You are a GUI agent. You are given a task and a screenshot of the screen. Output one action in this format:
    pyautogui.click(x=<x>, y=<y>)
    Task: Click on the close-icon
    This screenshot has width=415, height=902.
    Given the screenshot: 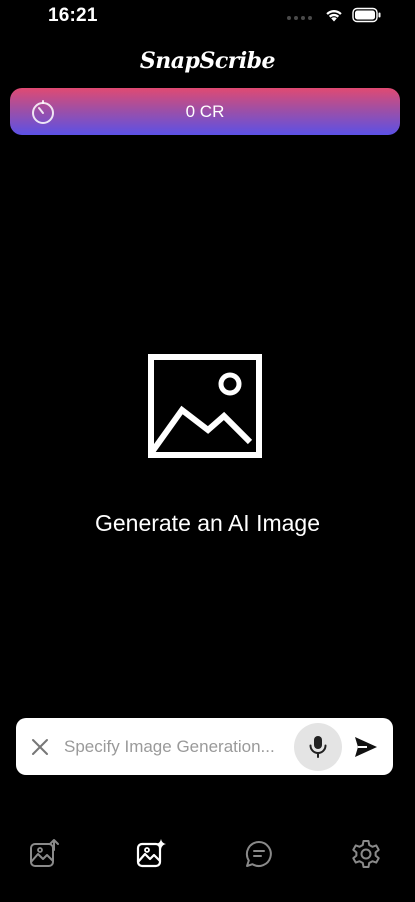 What is the action you would take?
    pyautogui.click(x=40, y=747)
    